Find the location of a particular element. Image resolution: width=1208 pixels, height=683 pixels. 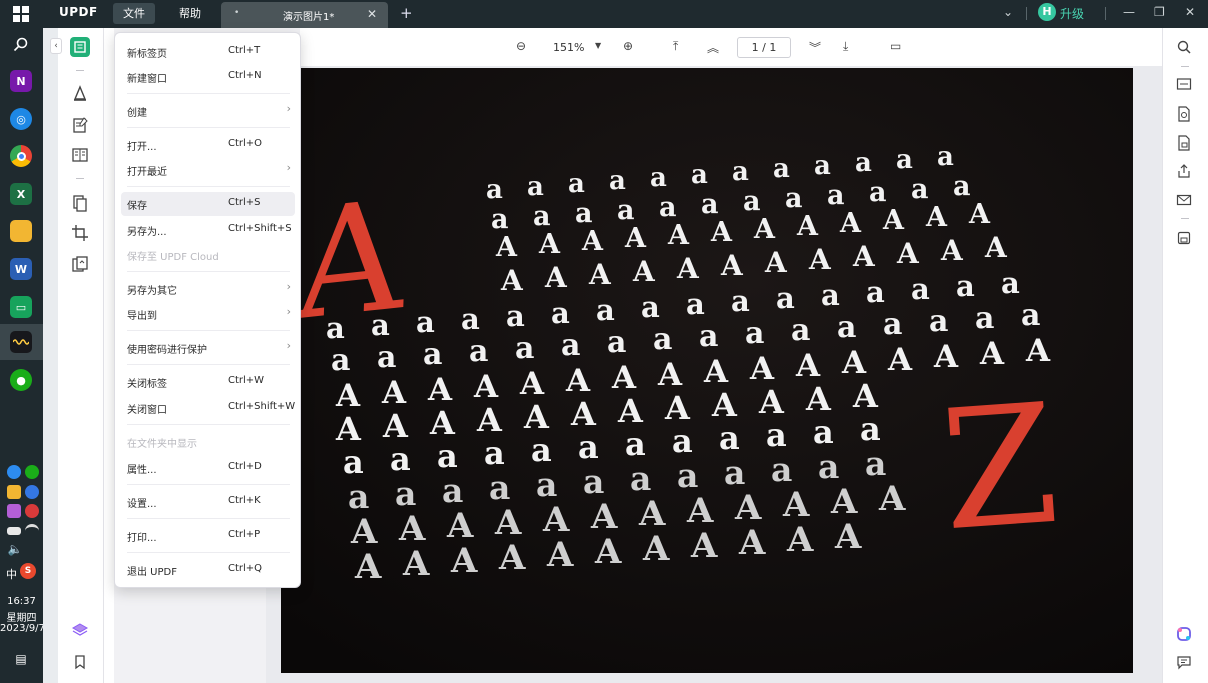

tray-app-red-icon is located at coordinates (32, 511).